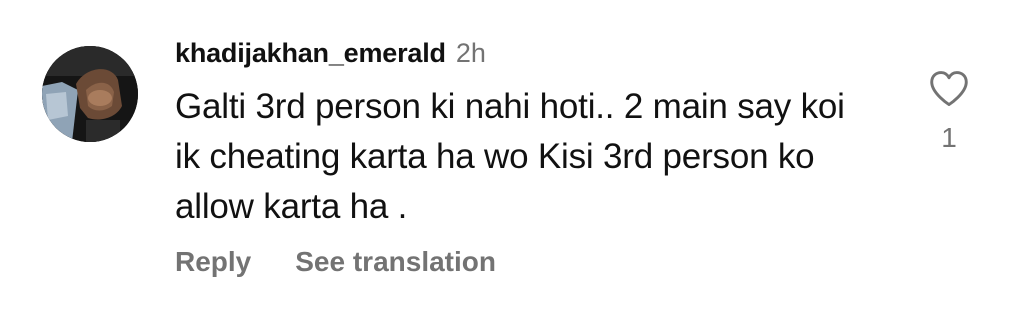 This screenshot has width=1024, height=311. What do you see at coordinates (949, 89) in the screenshot?
I see `heart-outline-icon` at bounding box center [949, 89].